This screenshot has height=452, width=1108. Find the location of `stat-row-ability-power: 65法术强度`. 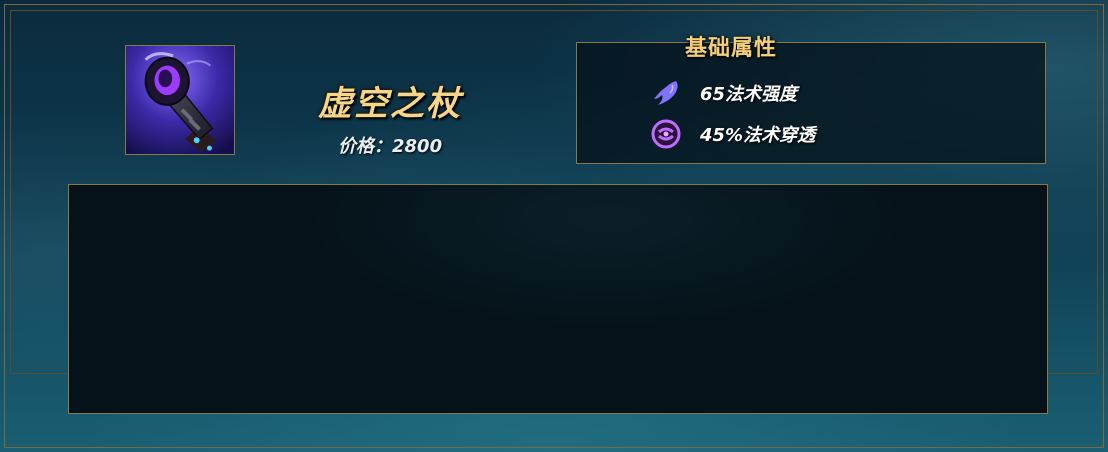

stat-row-ability-power: 65法术强度 is located at coordinates (723, 93).